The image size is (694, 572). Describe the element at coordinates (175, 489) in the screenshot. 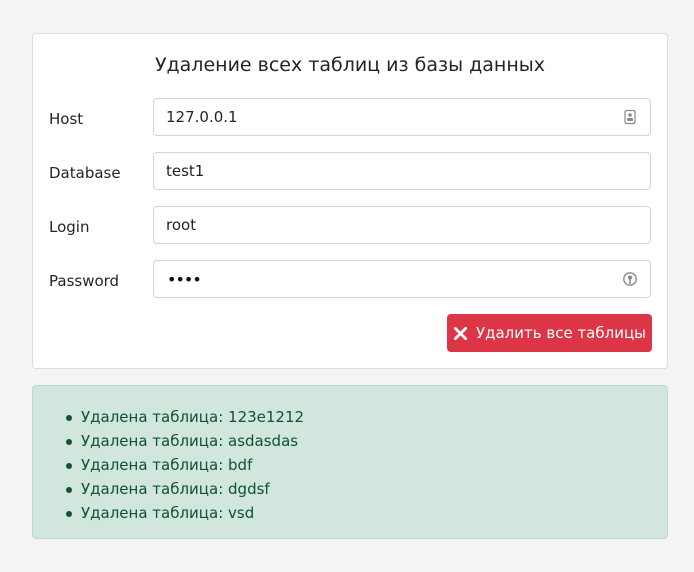

I see `list-item-text: Удалена таблица: dgdsf` at that location.